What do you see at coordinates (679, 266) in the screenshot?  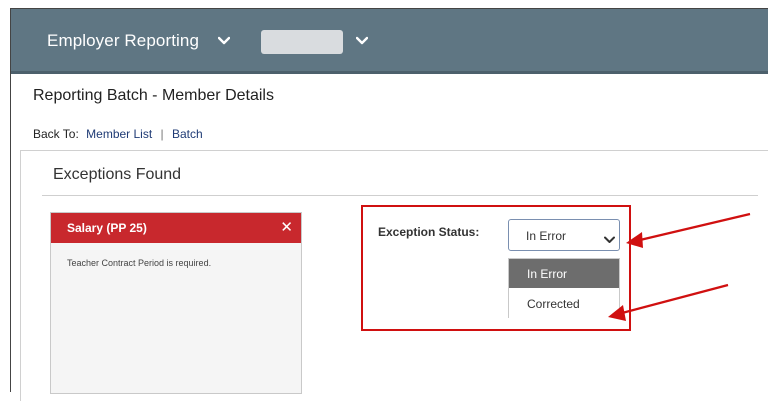 I see `annotation-arrows` at bounding box center [679, 266].